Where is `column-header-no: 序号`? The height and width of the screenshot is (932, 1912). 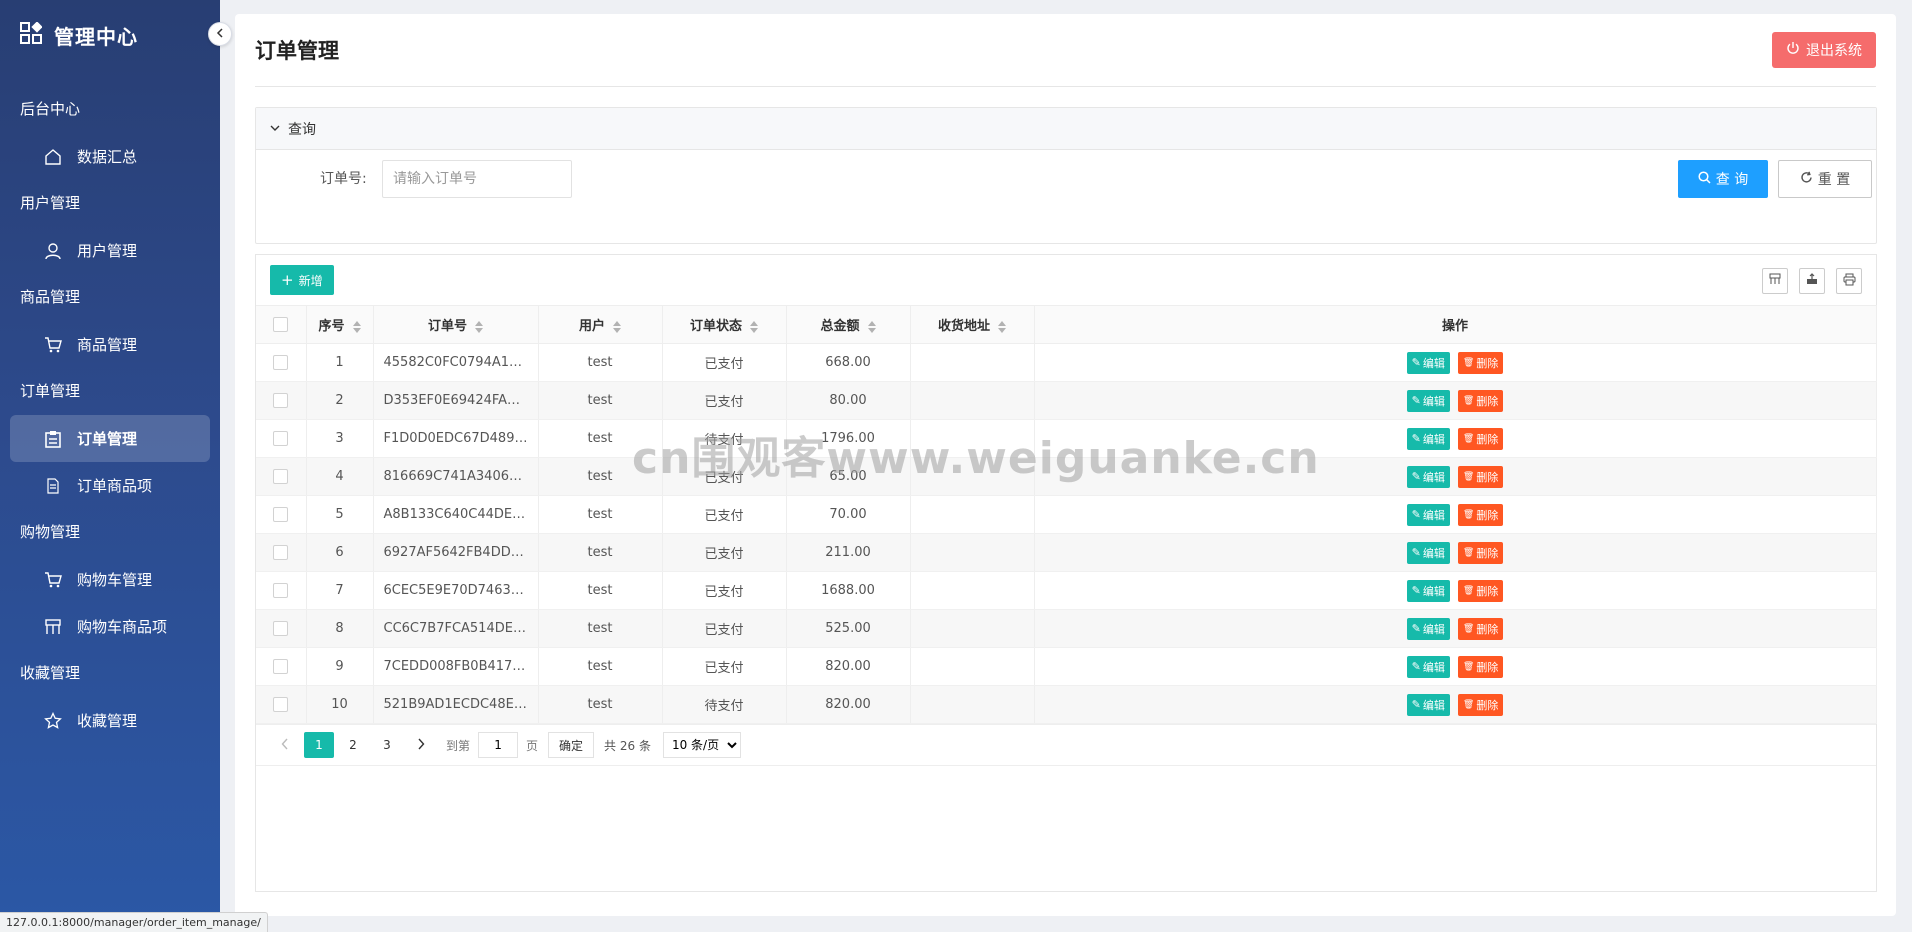 column-header-no: 序号 is located at coordinates (340, 324).